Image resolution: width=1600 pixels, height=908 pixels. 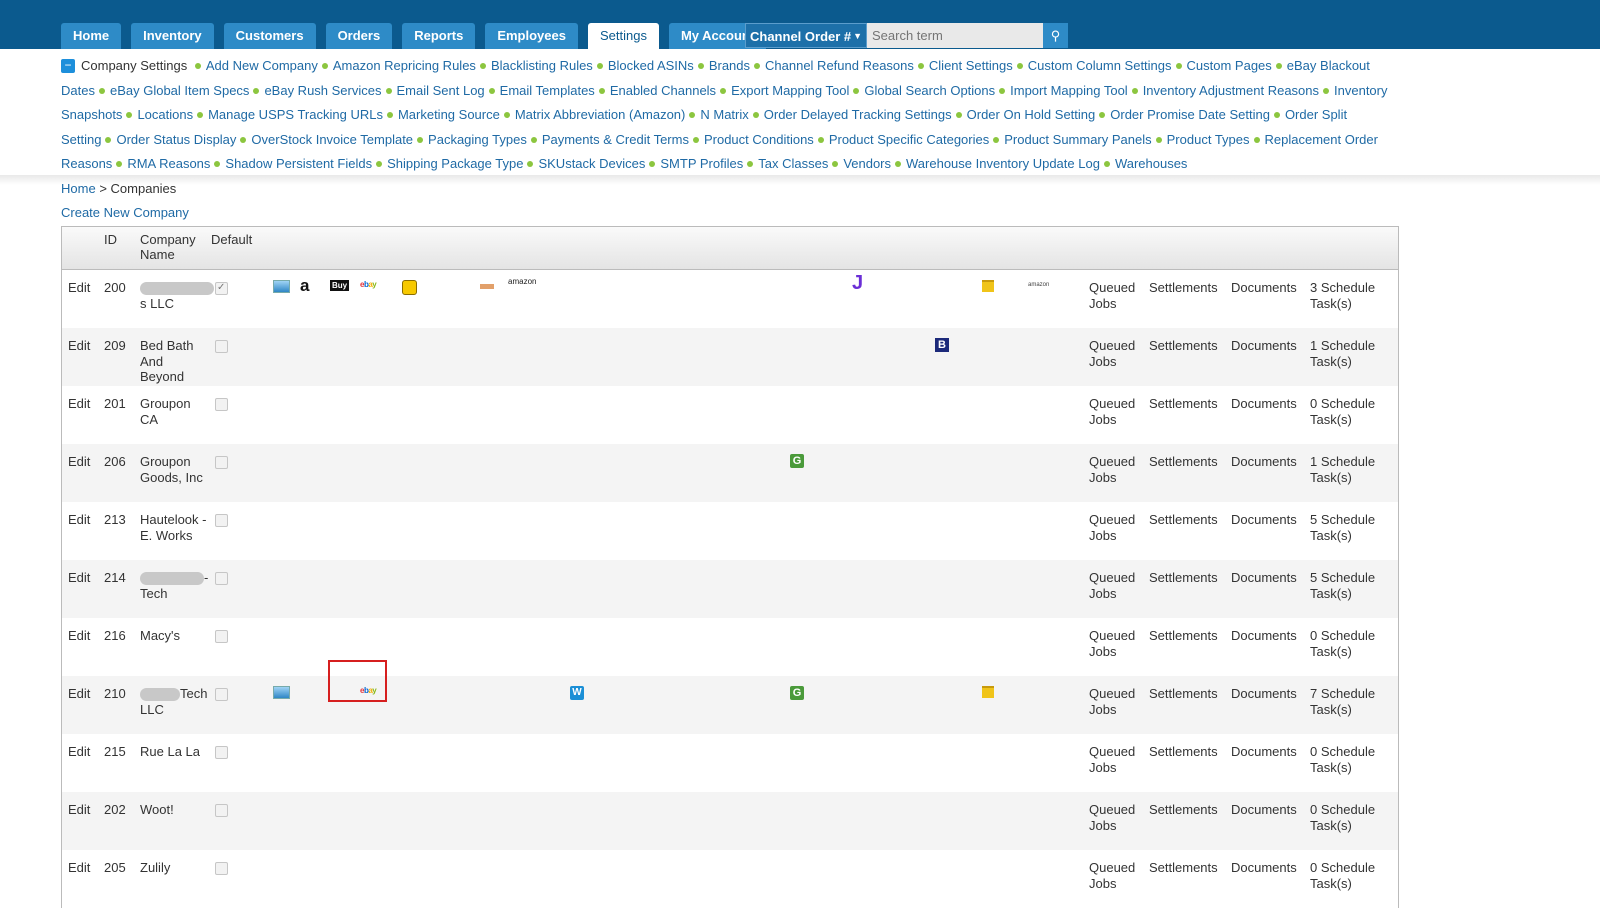 I want to click on settings-link: SMTP Profiles, so click(x=701, y=163).